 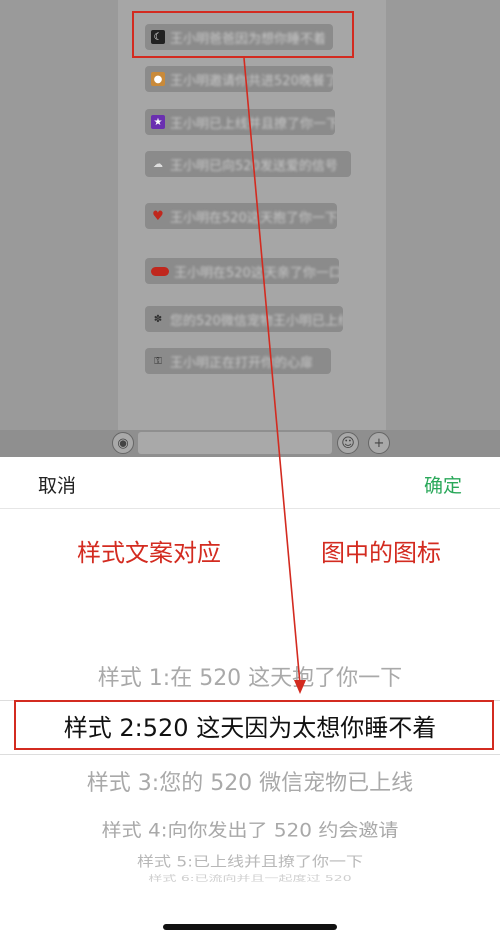 I want to click on arrow-line, so click(x=272, y=371).